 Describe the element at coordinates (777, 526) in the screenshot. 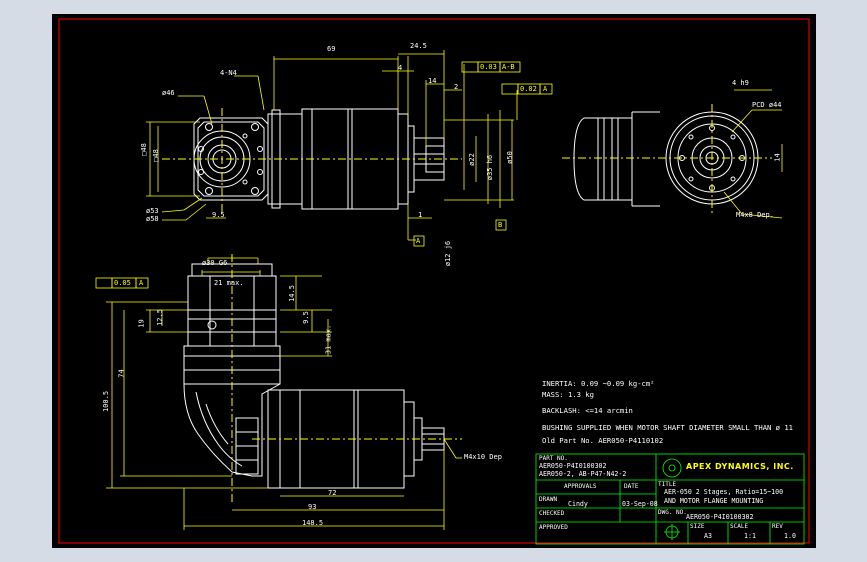

I see `tb-rev-label: REV` at that location.